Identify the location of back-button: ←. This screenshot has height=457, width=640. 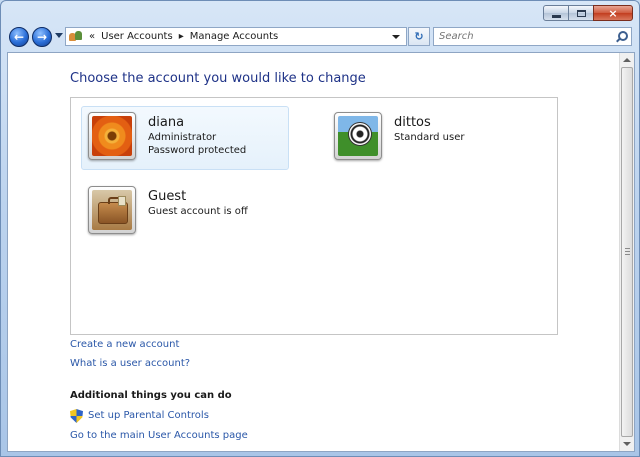
(19, 37).